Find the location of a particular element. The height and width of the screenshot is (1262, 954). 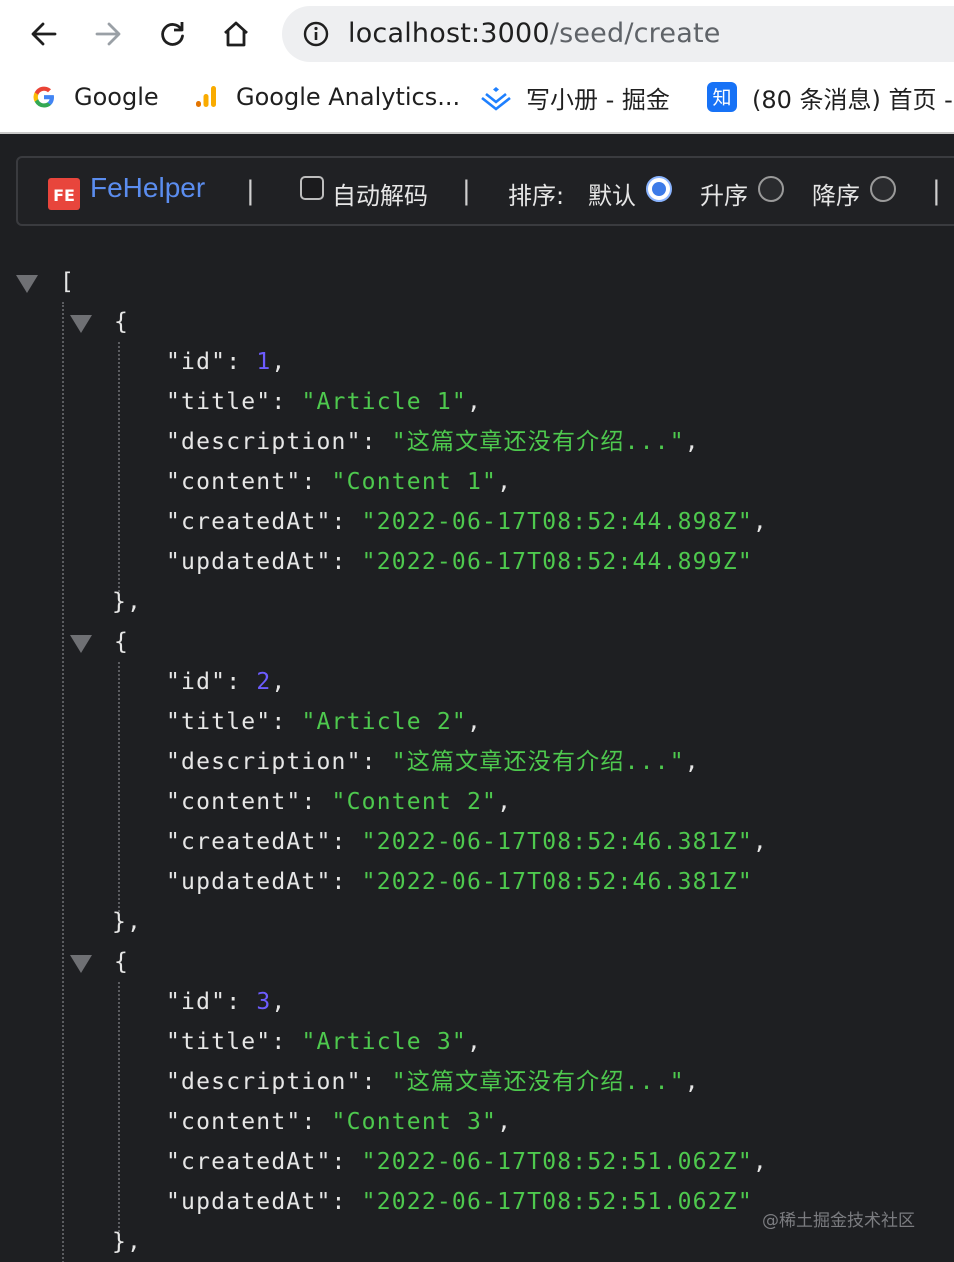

fehelper-logo-icon: FE is located at coordinates (64, 194).